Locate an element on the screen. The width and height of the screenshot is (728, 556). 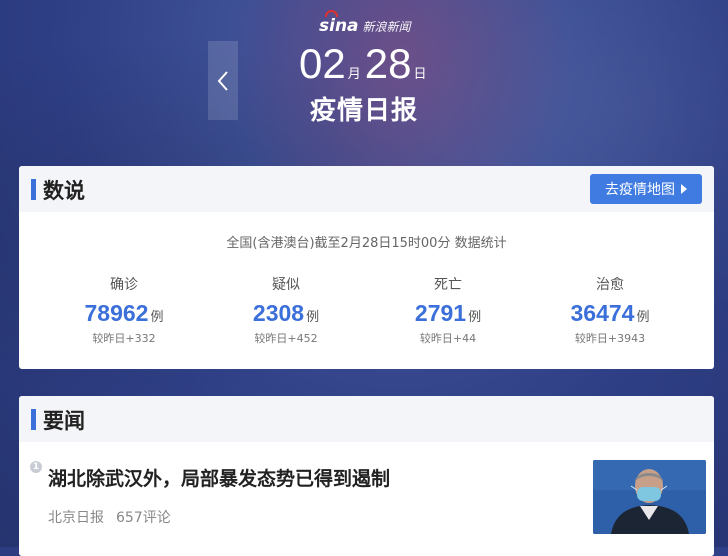
rank-badge: 1 is located at coordinates (36, 467).